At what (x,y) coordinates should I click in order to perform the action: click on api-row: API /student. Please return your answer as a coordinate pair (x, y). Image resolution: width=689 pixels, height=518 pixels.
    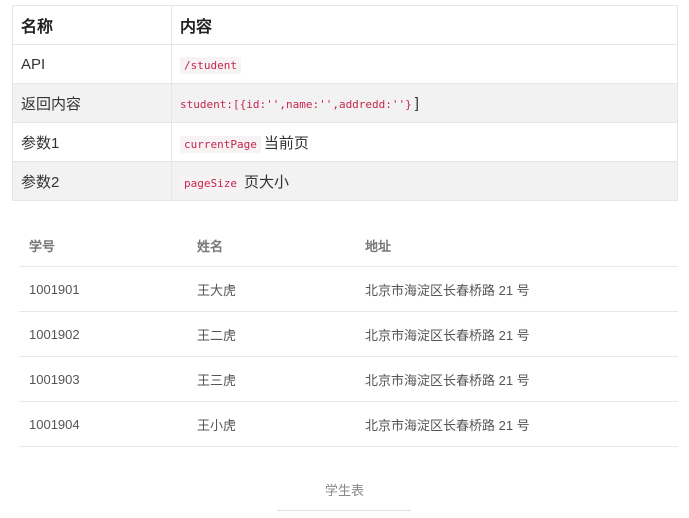
    Looking at the image, I should click on (345, 64).